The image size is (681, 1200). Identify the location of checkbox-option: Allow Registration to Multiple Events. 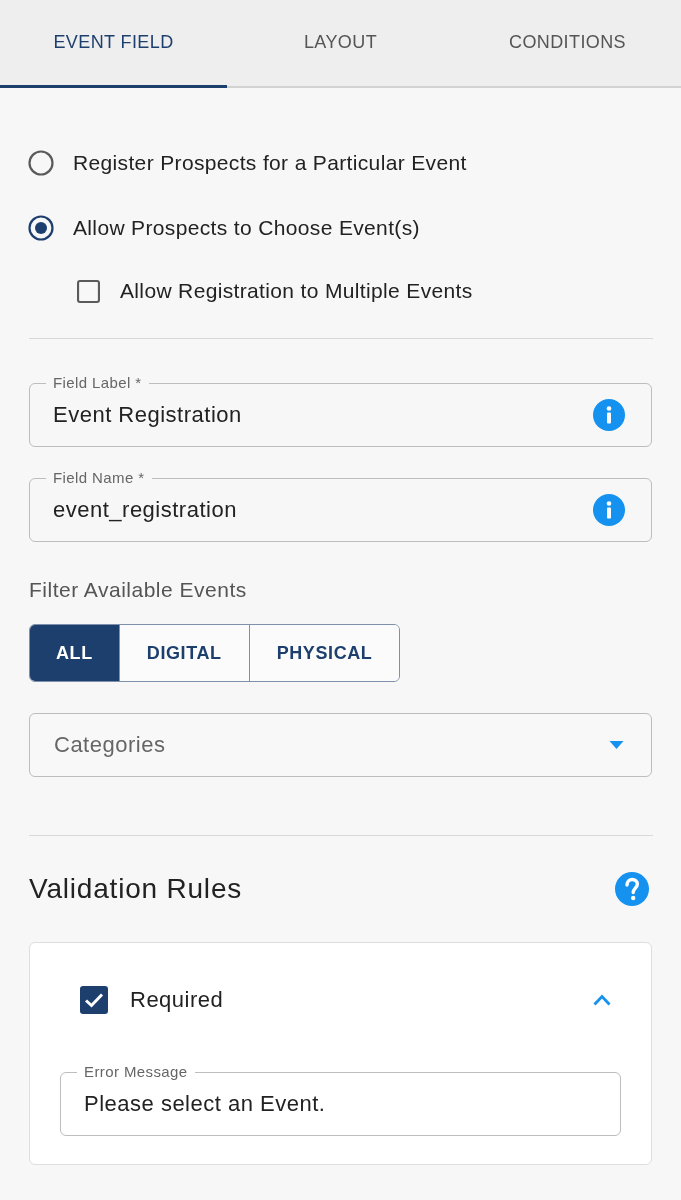
(364, 291).